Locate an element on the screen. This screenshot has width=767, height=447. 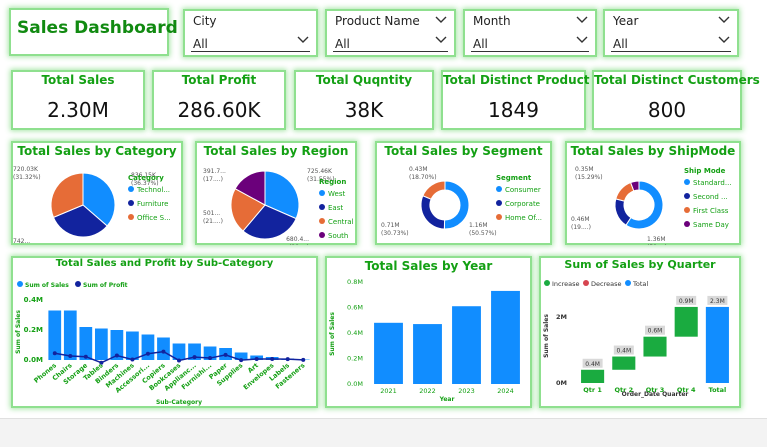
kpi-value: 800 is located at coordinates (667, 110).